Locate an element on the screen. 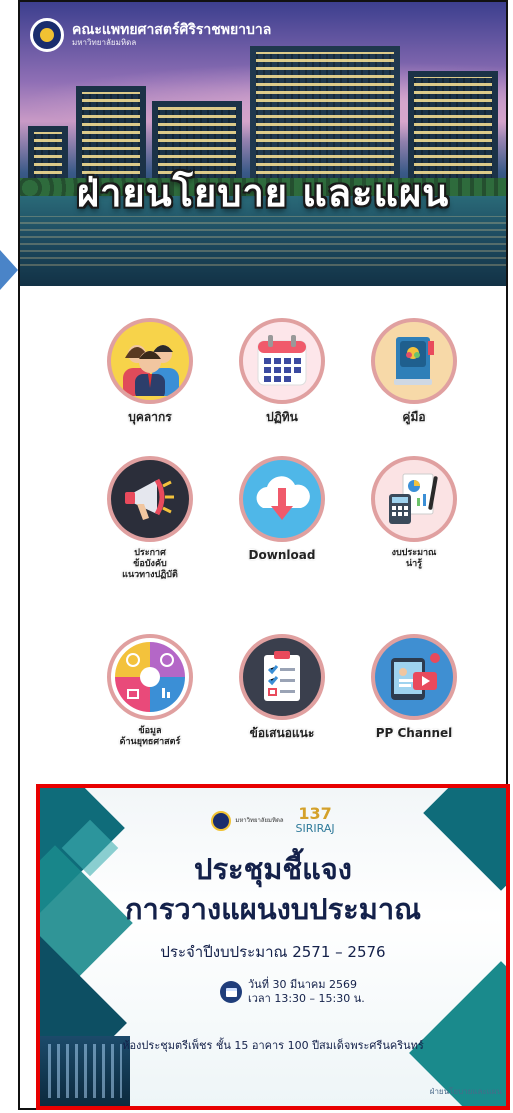 The width and height of the screenshot is (513, 1113). menu-item-budget: งบประมาณ น่ารู้ is located at coordinates (414, 542).